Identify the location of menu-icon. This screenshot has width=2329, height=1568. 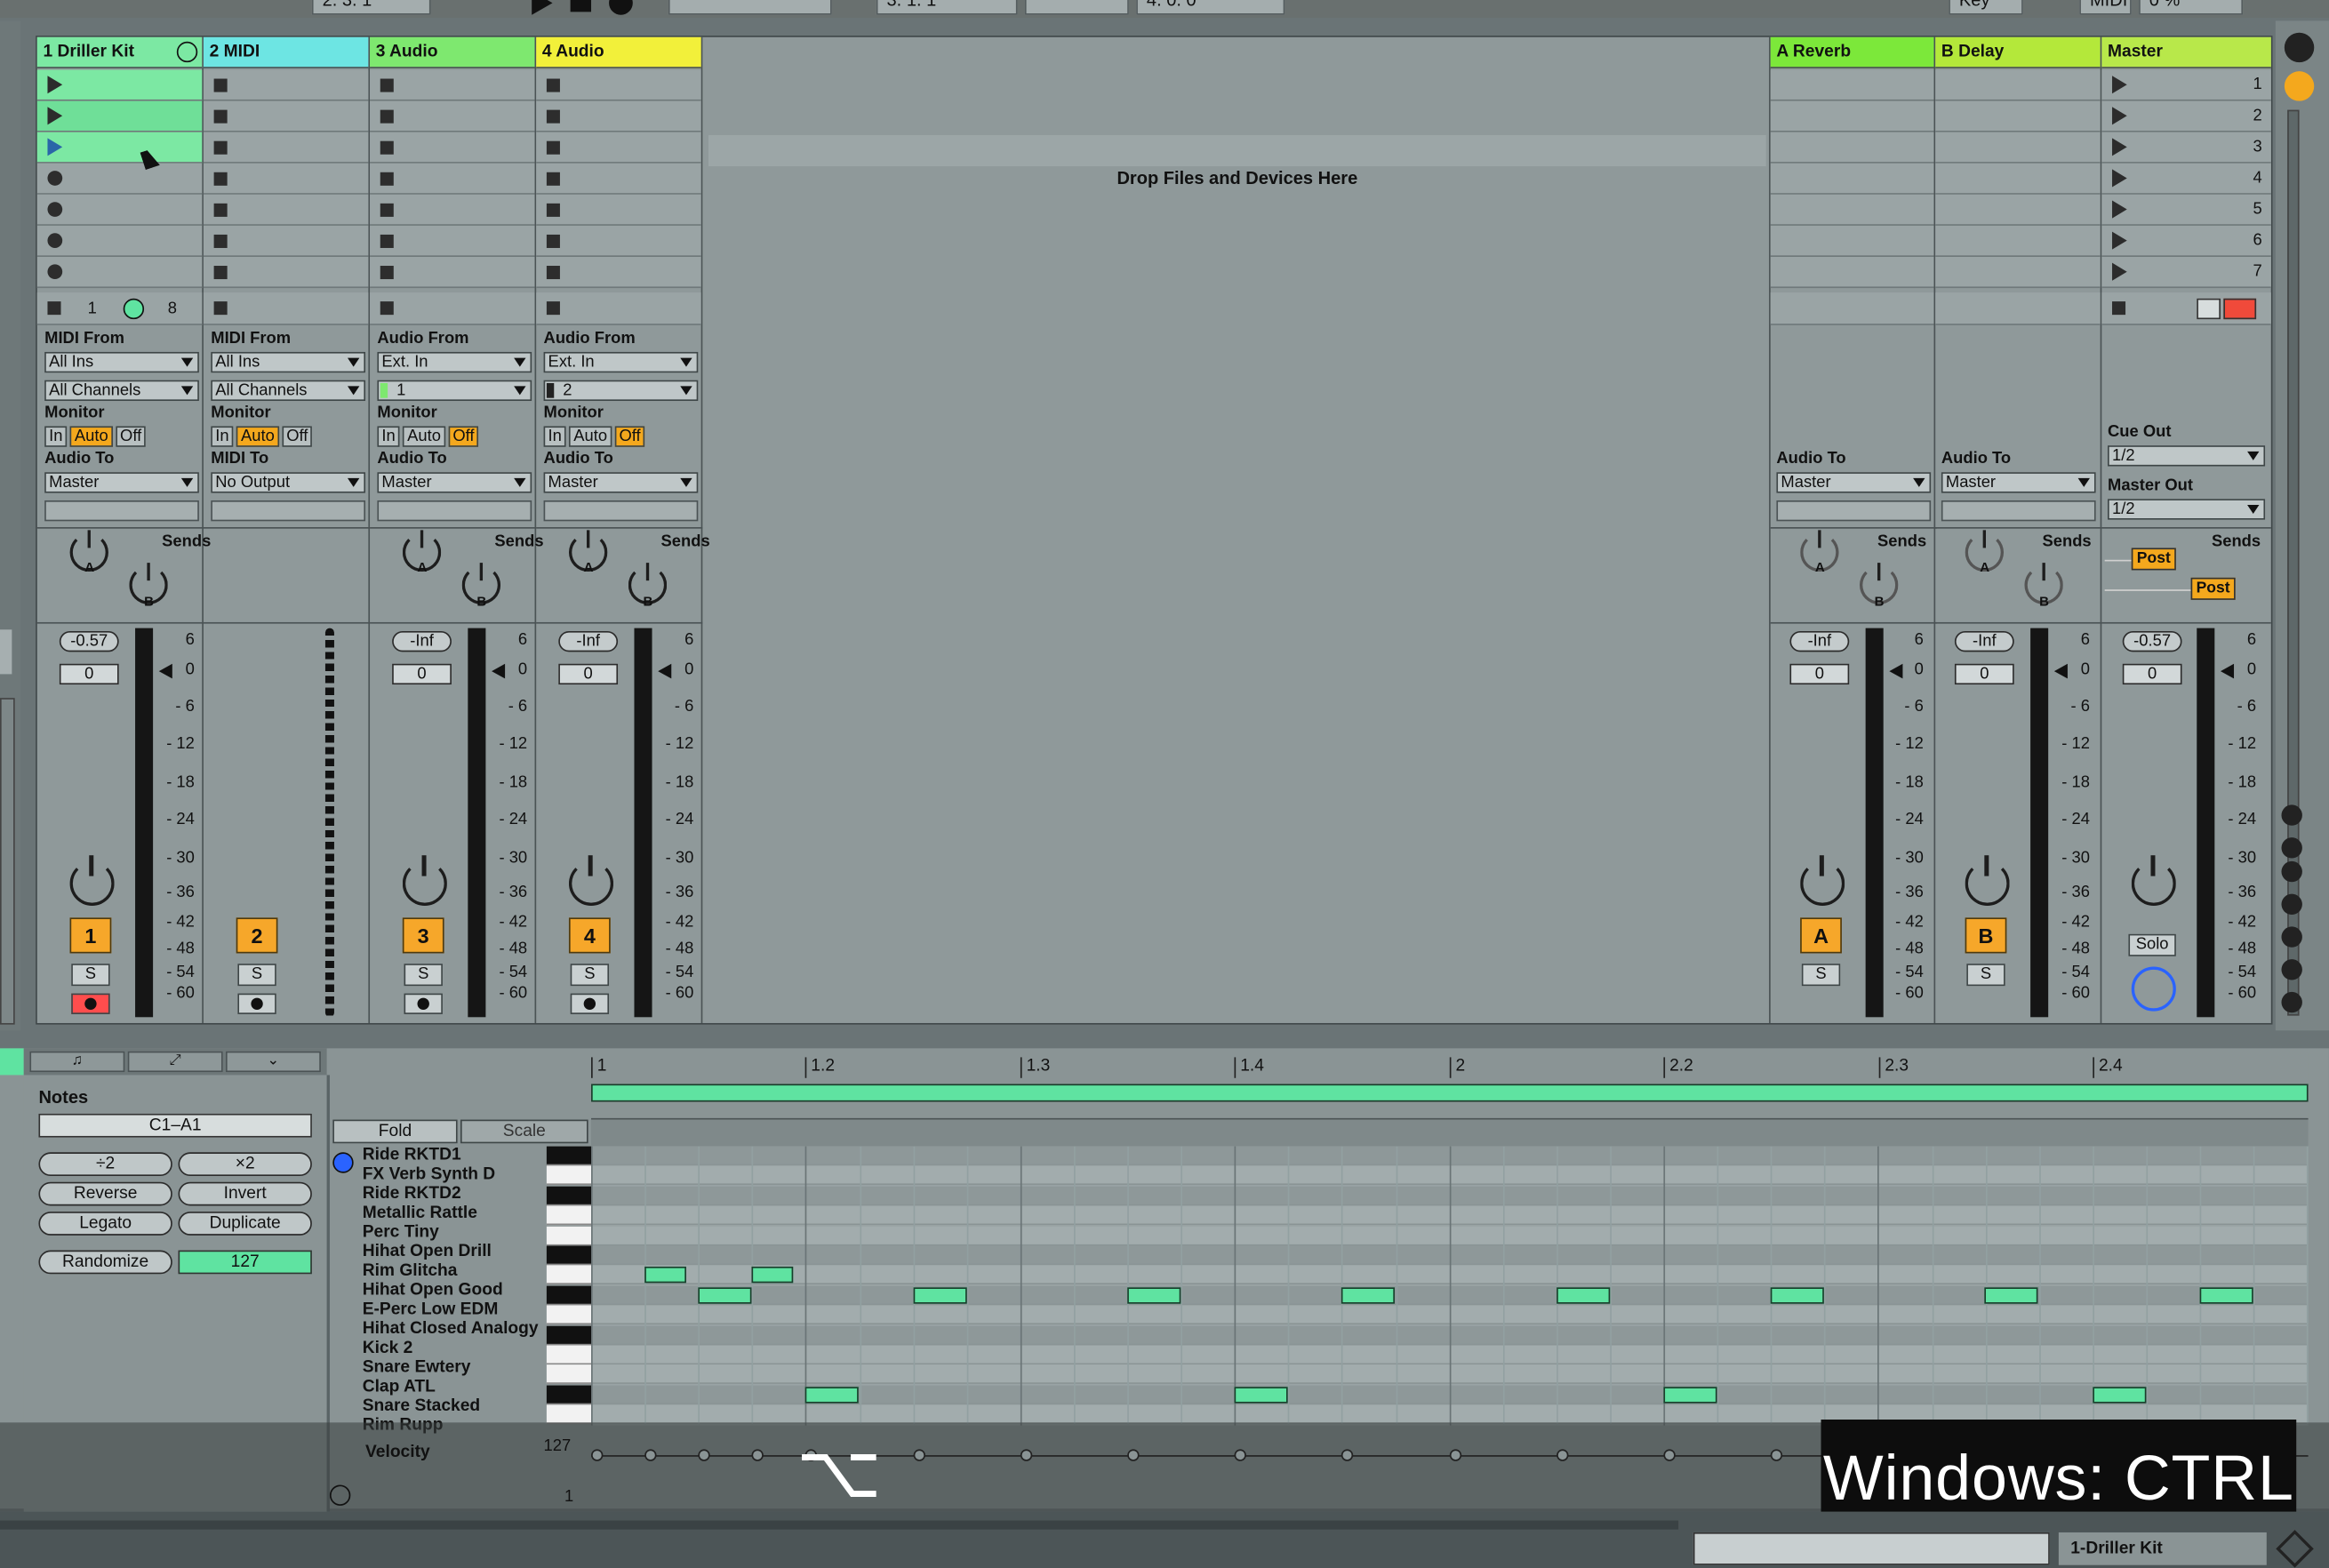
(2299, 47).